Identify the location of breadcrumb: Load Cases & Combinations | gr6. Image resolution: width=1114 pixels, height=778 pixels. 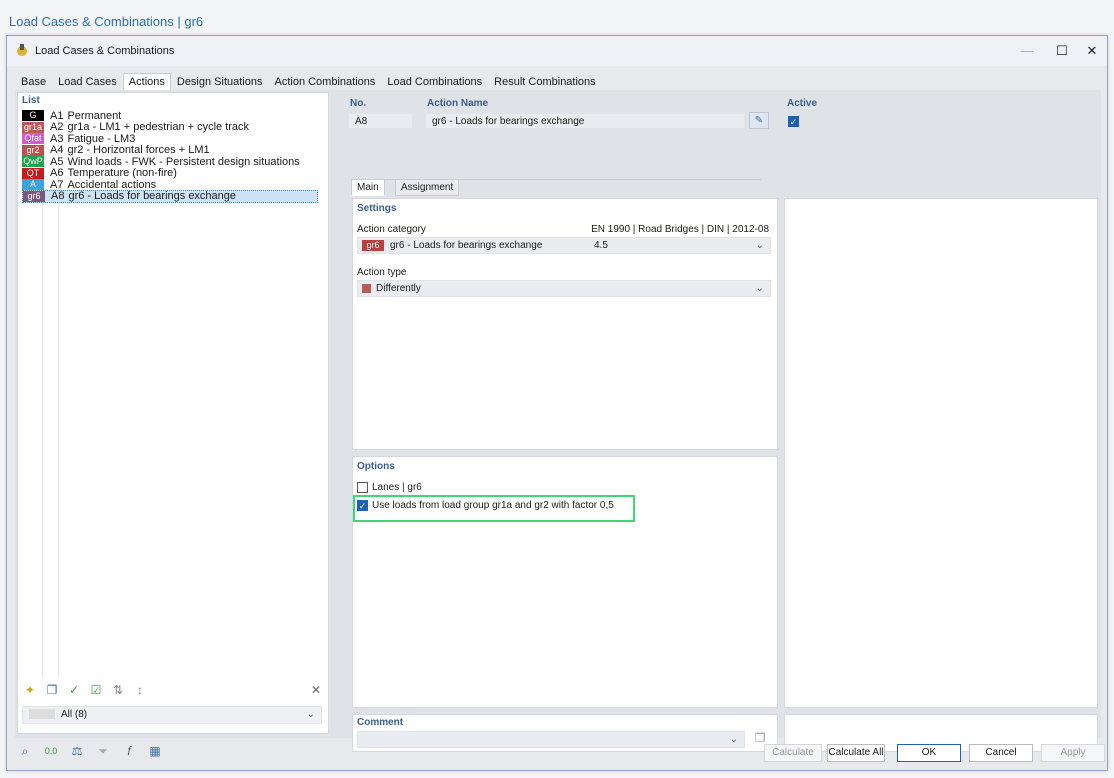
(106, 21).